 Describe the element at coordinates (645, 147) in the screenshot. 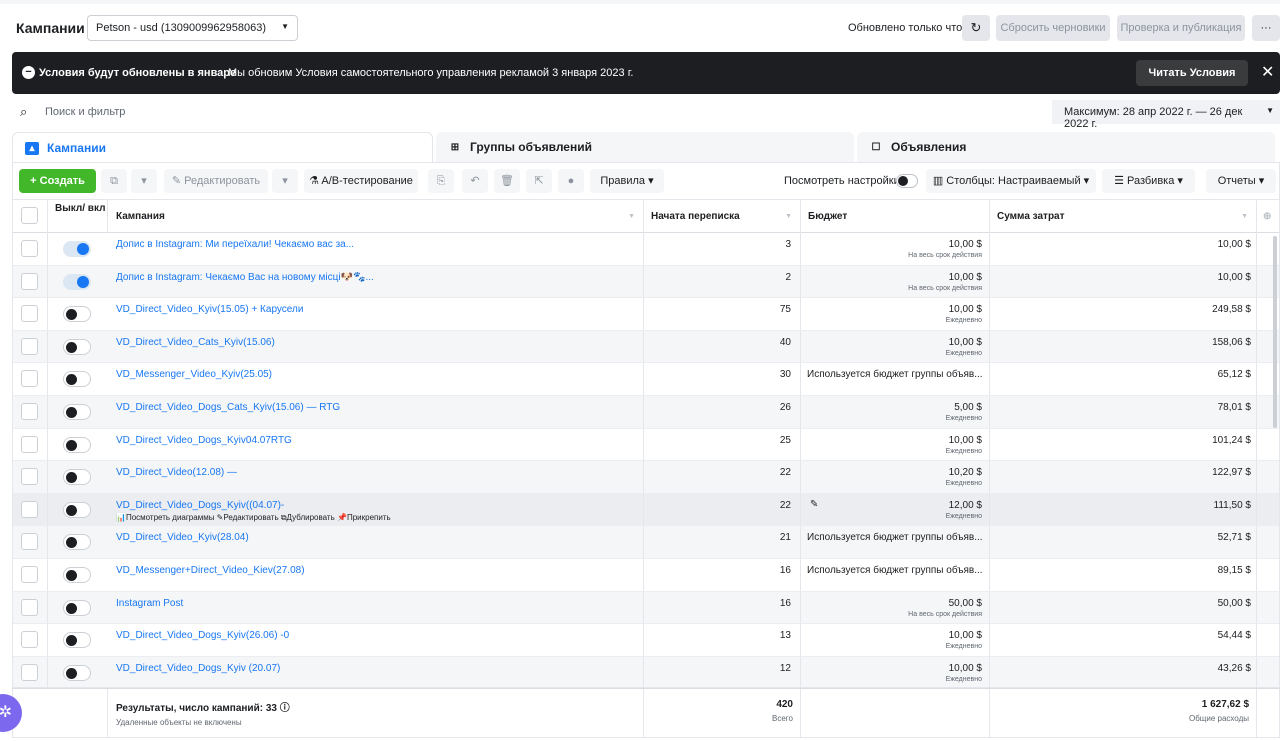

I see `tab-ad-sets: ⊞ Группы объявлений` at that location.